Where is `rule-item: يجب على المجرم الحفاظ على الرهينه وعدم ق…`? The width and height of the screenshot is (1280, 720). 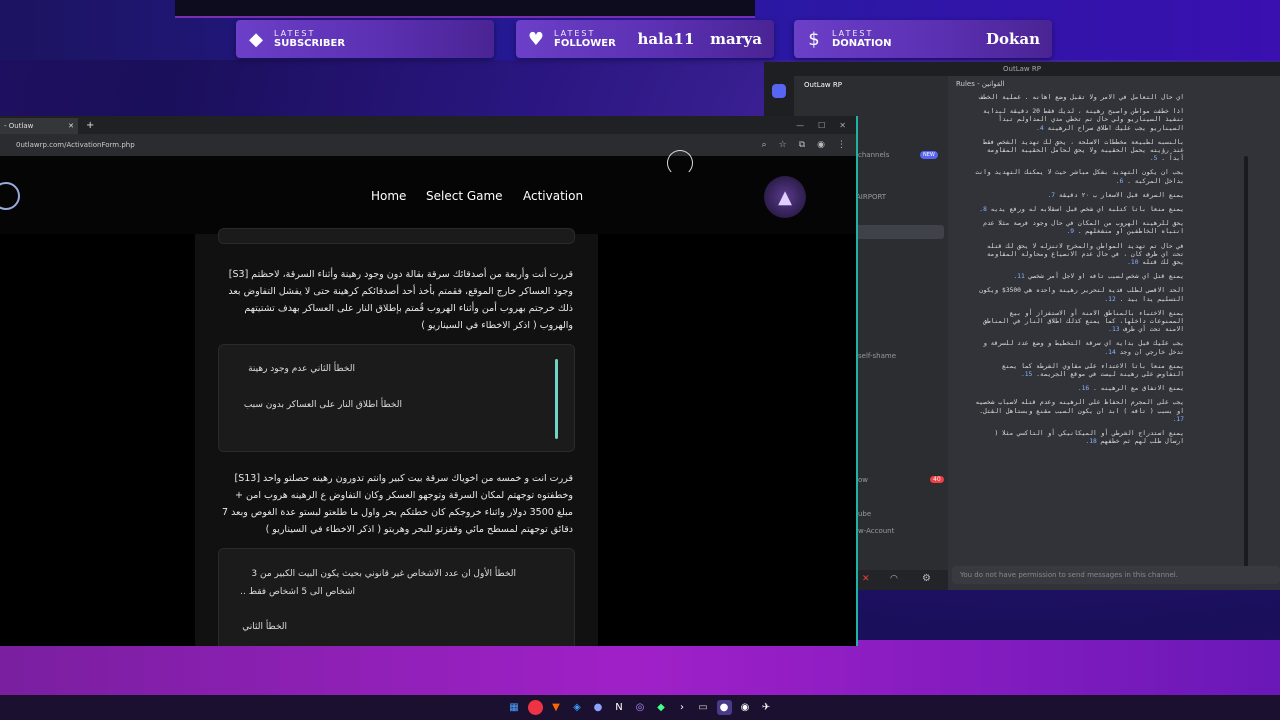 rule-item: يجب على المجرم الحفاظ على الرهينه وعدم ق… is located at coordinates (1079, 411).